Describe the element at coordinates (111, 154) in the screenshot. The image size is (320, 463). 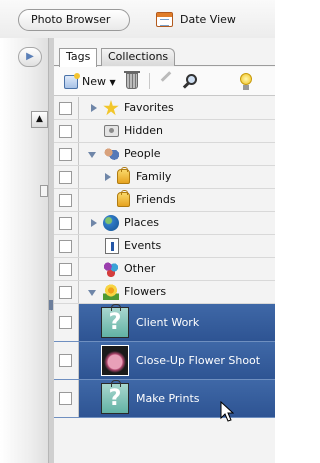
I see `people-icon` at that location.